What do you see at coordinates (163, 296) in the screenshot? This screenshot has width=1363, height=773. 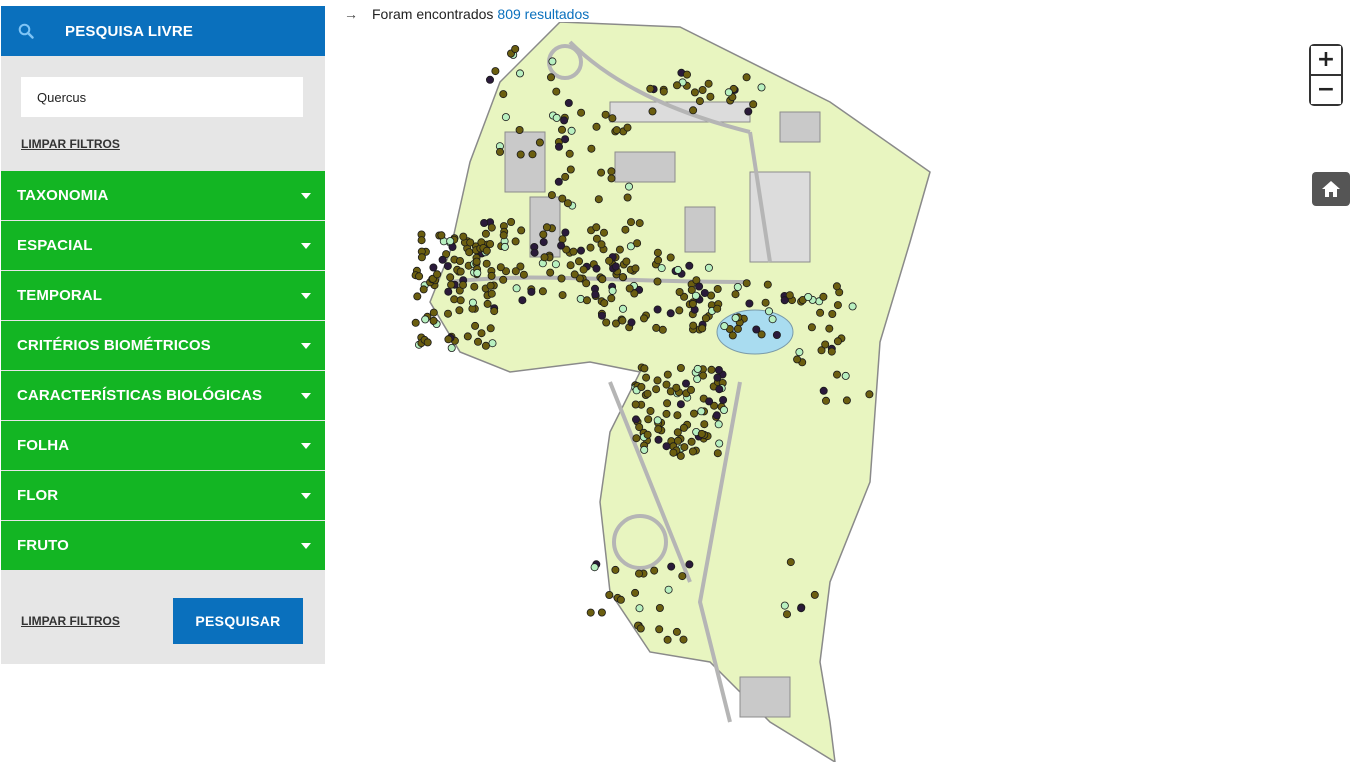 I see `filter-temporal: TEMPORAL` at bounding box center [163, 296].